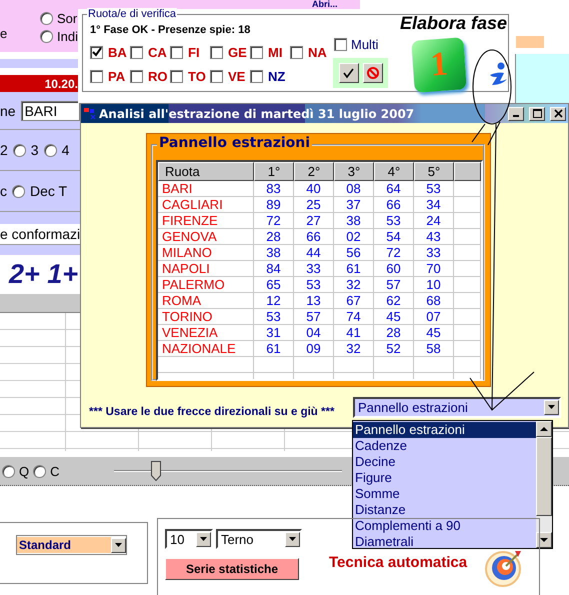  Describe the element at coordinates (434, 171) in the screenshot. I see `column-header: 5°` at that location.